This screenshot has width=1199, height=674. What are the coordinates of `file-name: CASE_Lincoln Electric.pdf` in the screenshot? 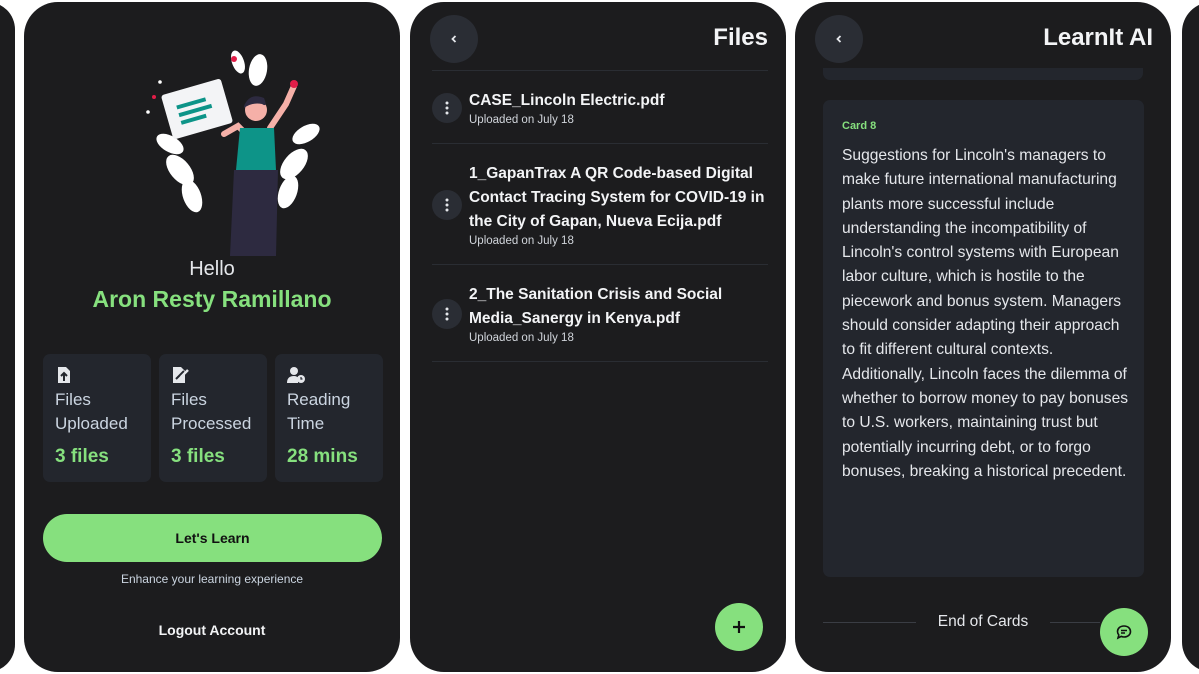 It's located at (567, 100).